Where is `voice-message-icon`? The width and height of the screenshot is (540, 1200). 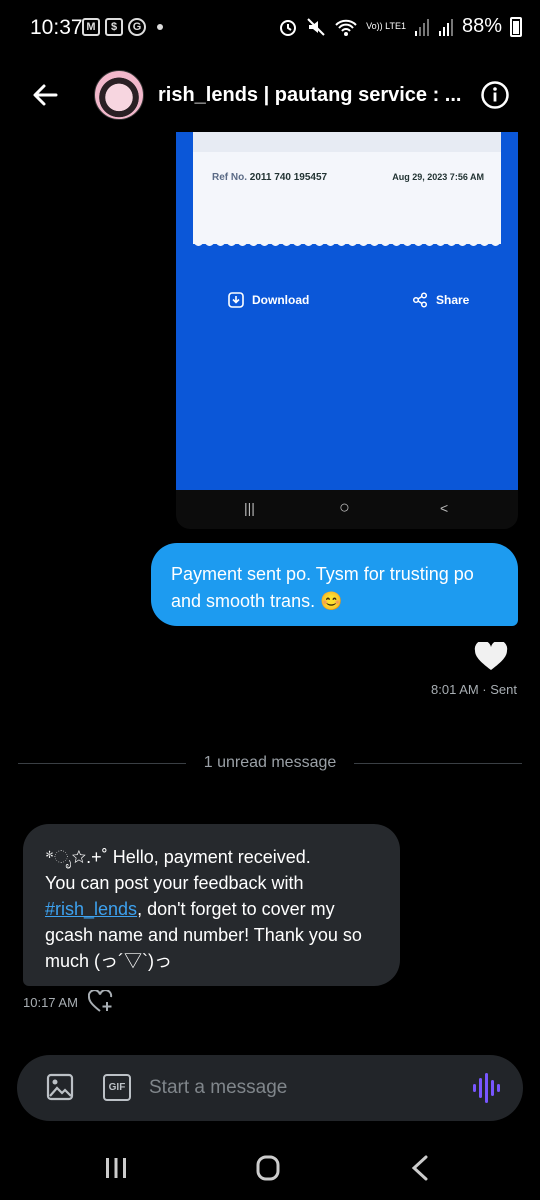 voice-message-icon is located at coordinates (487, 1088).